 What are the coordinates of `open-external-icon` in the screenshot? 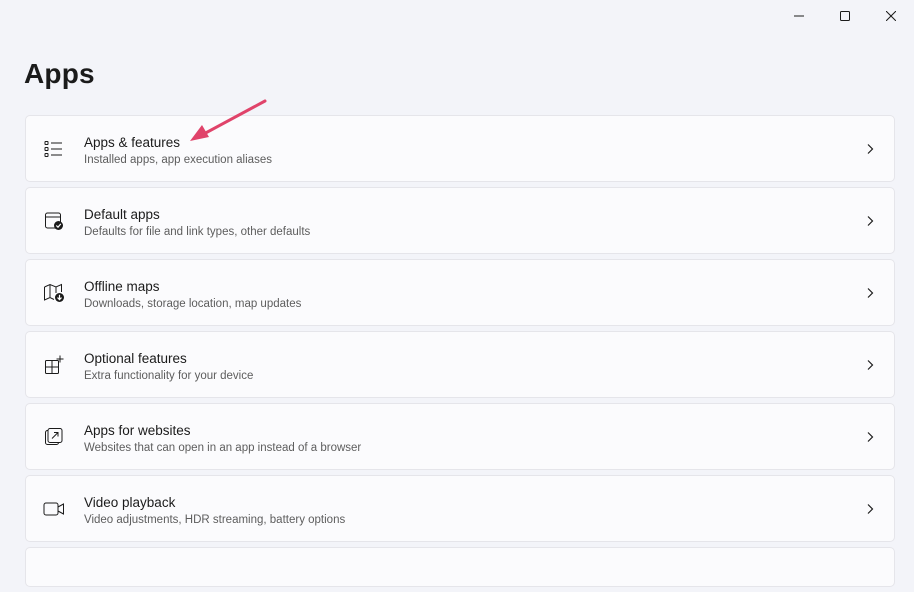 It's located at (54, 437).